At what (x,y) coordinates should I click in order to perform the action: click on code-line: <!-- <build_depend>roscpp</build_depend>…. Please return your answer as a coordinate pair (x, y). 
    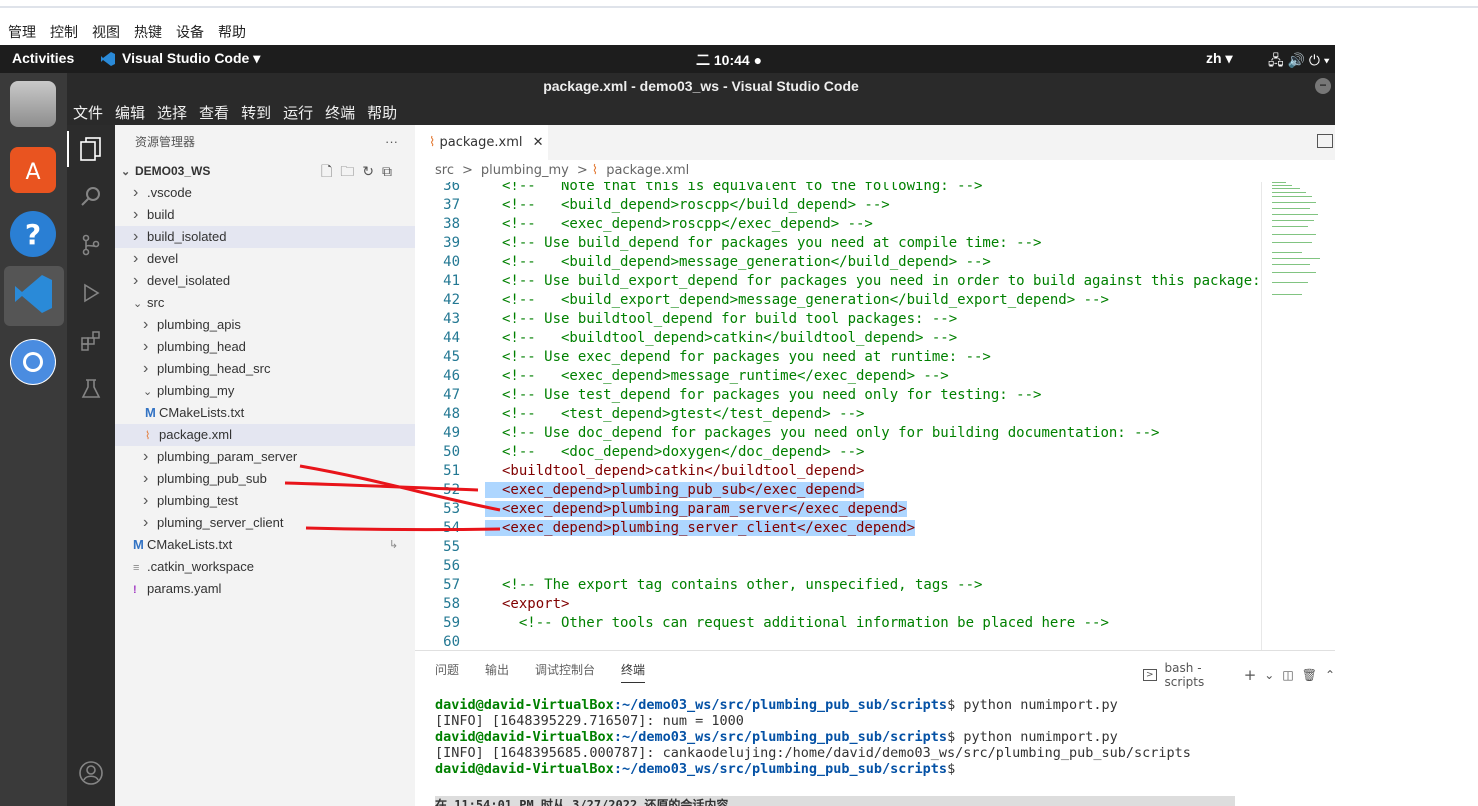
    Looking at the image, I should click on (696, 205).